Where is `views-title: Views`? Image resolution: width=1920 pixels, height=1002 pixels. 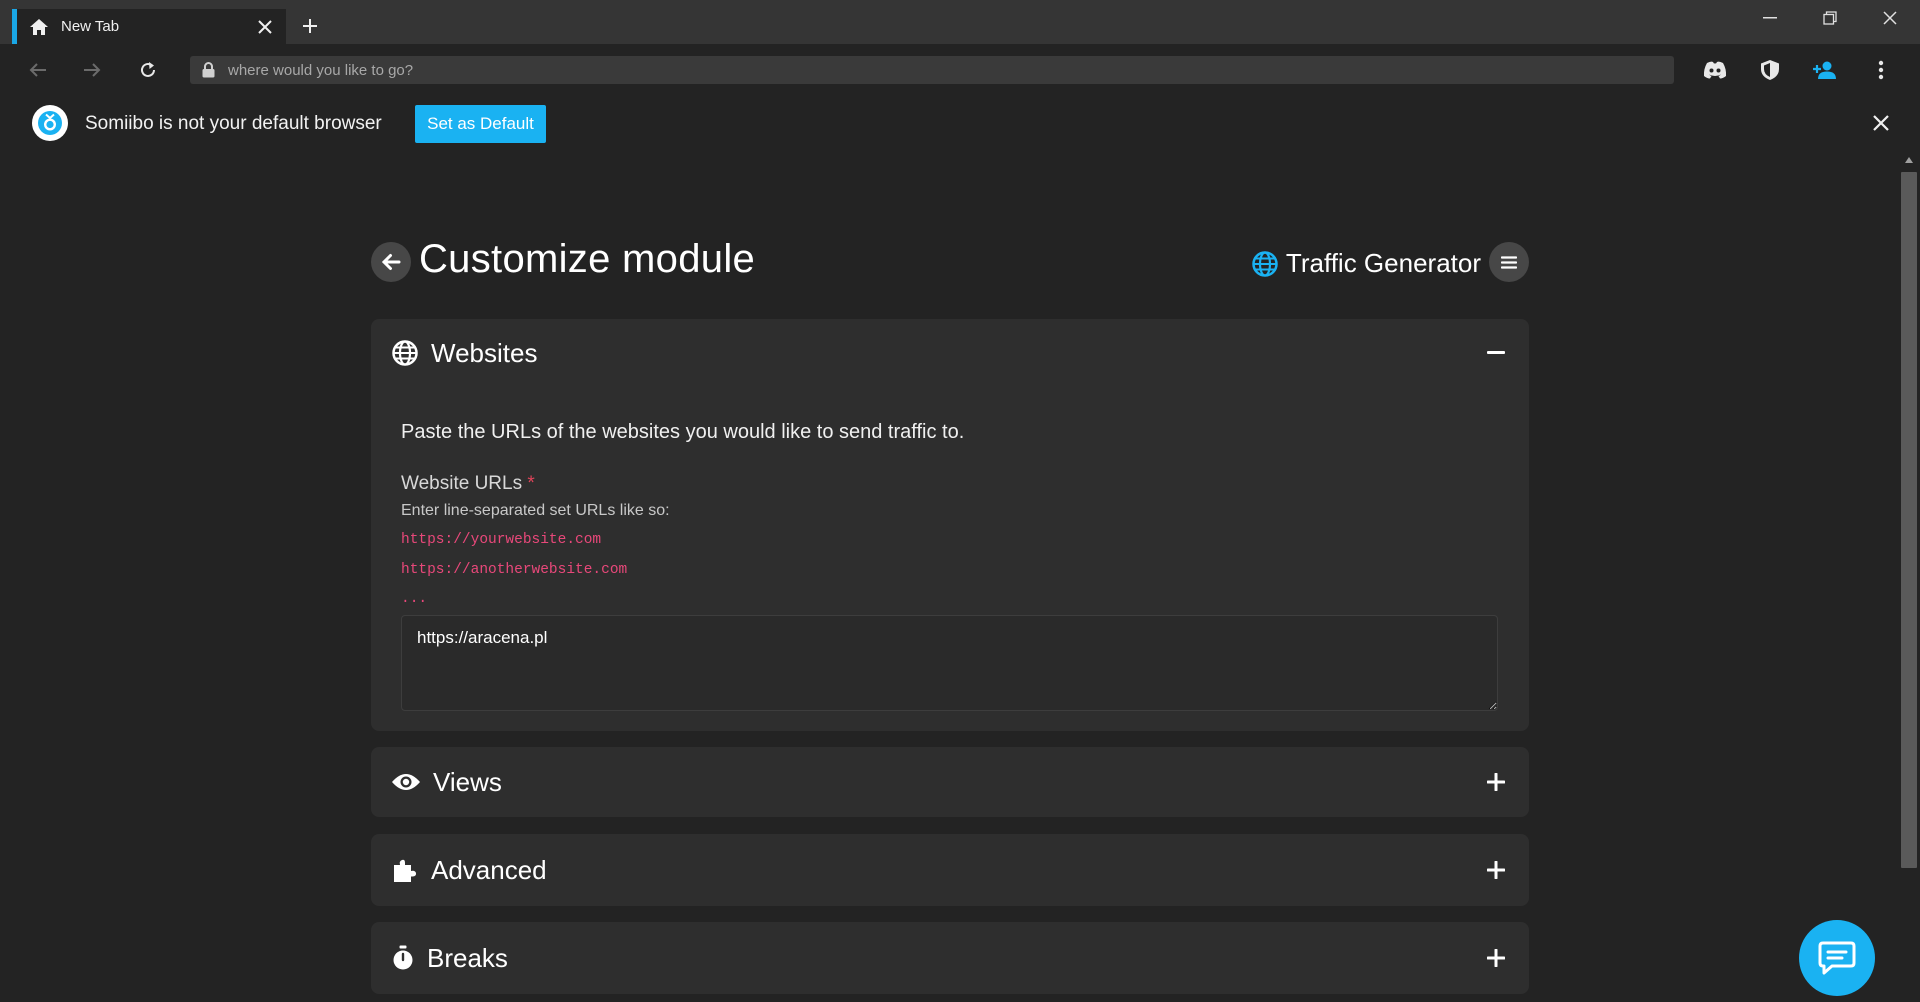
views-title: Views is located at coordinates (467, 781).